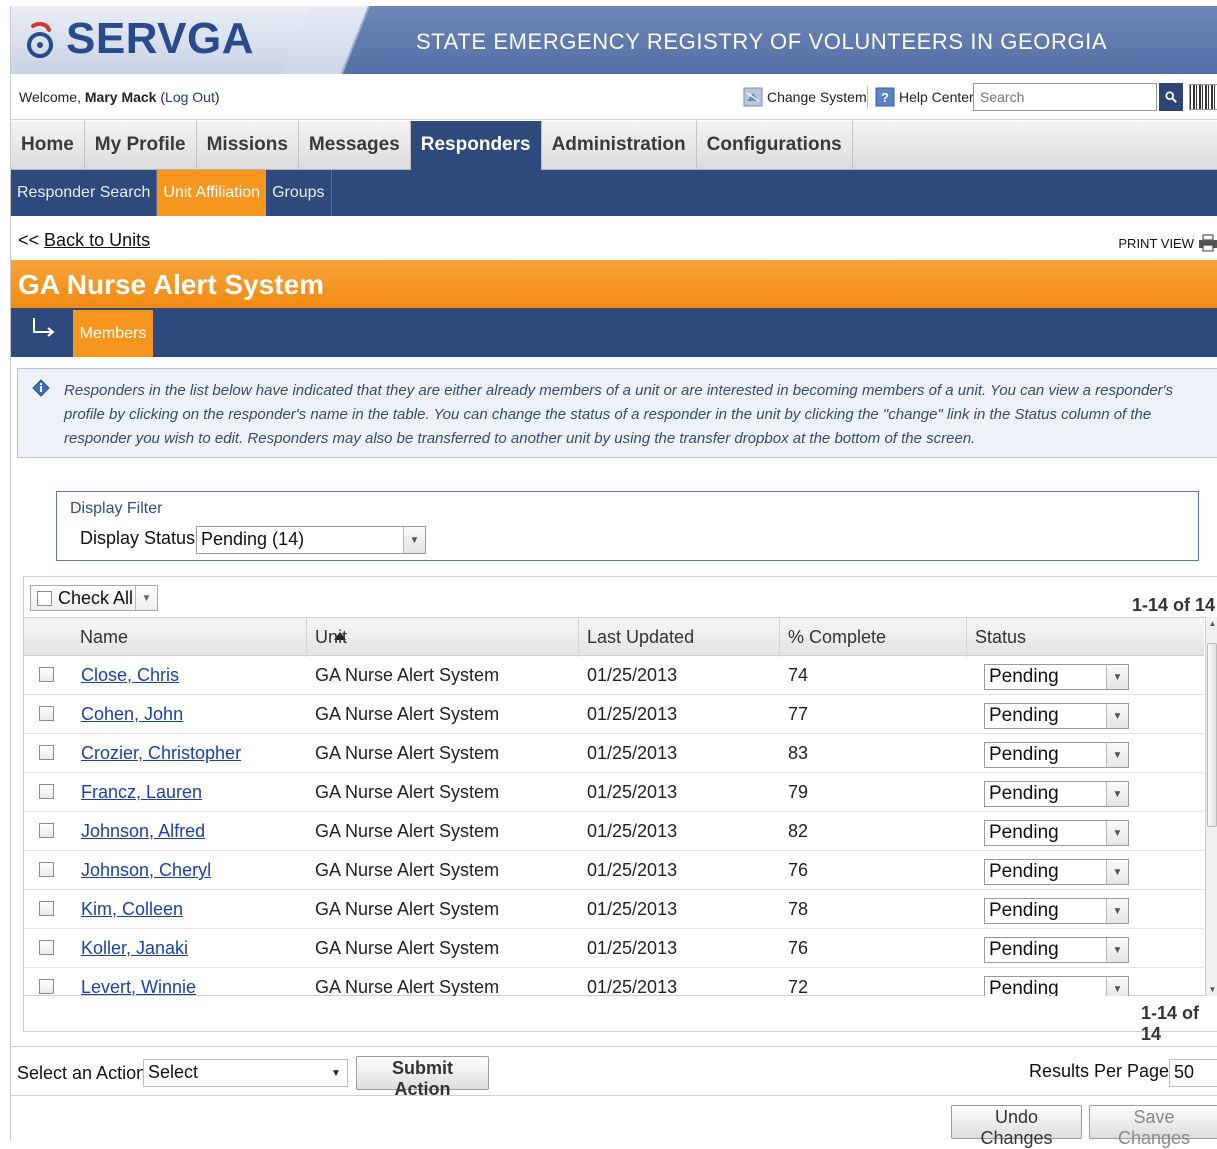 Image resolution: width=1217 pixels, height=1149 pixels. Describe the element at coordinates (120, 97) in the screenshot. I see `user-name: Mary Mack` at that location.